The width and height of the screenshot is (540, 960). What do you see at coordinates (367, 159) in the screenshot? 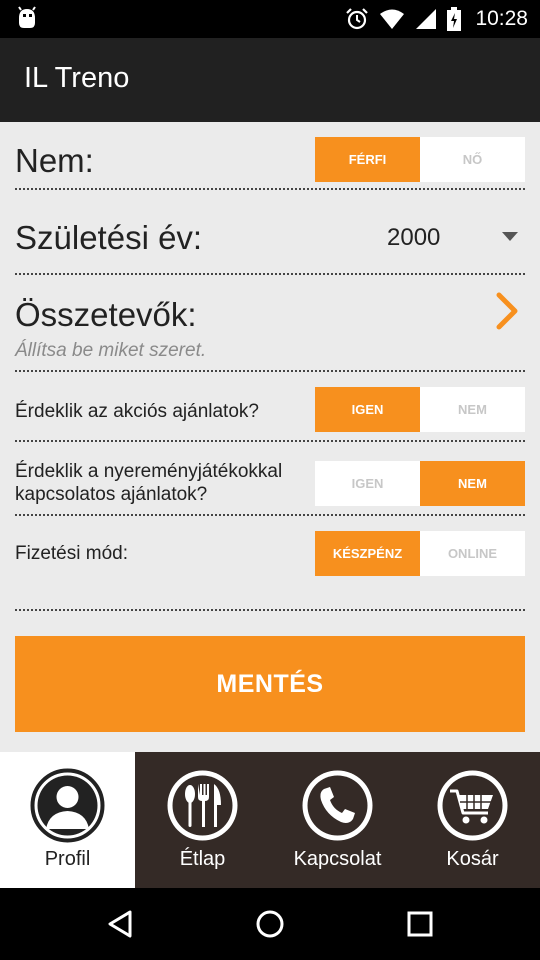
I see `gender-option-male: FÉRFI` at bounding box center [367, 159].